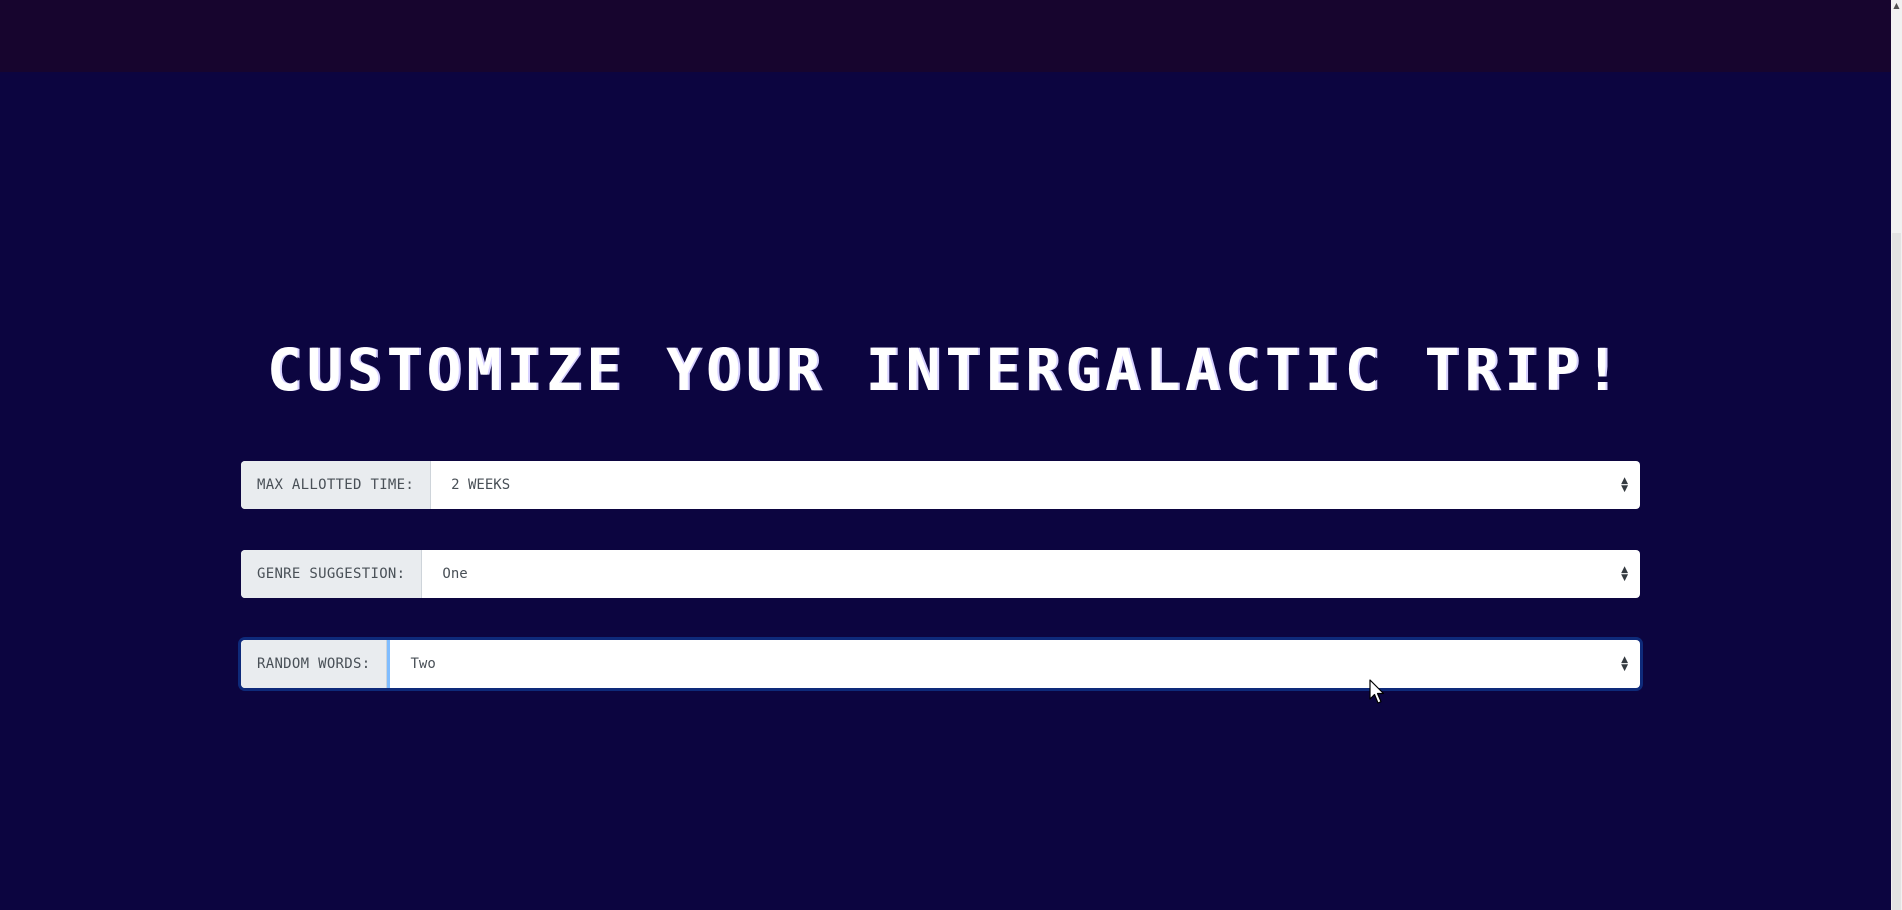 The width and height of the screenshot is (1902, 910). What do you see at coordinates (481, 485) in the screenshot?
I see `max-allotted-time-value: 2 WEEKS` at bounding box center [481, 485].